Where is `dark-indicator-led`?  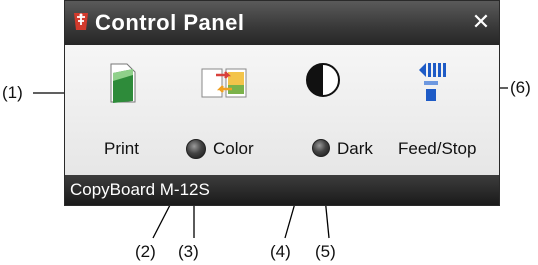 dark-indicator-led is located at coordinates (321, 148).